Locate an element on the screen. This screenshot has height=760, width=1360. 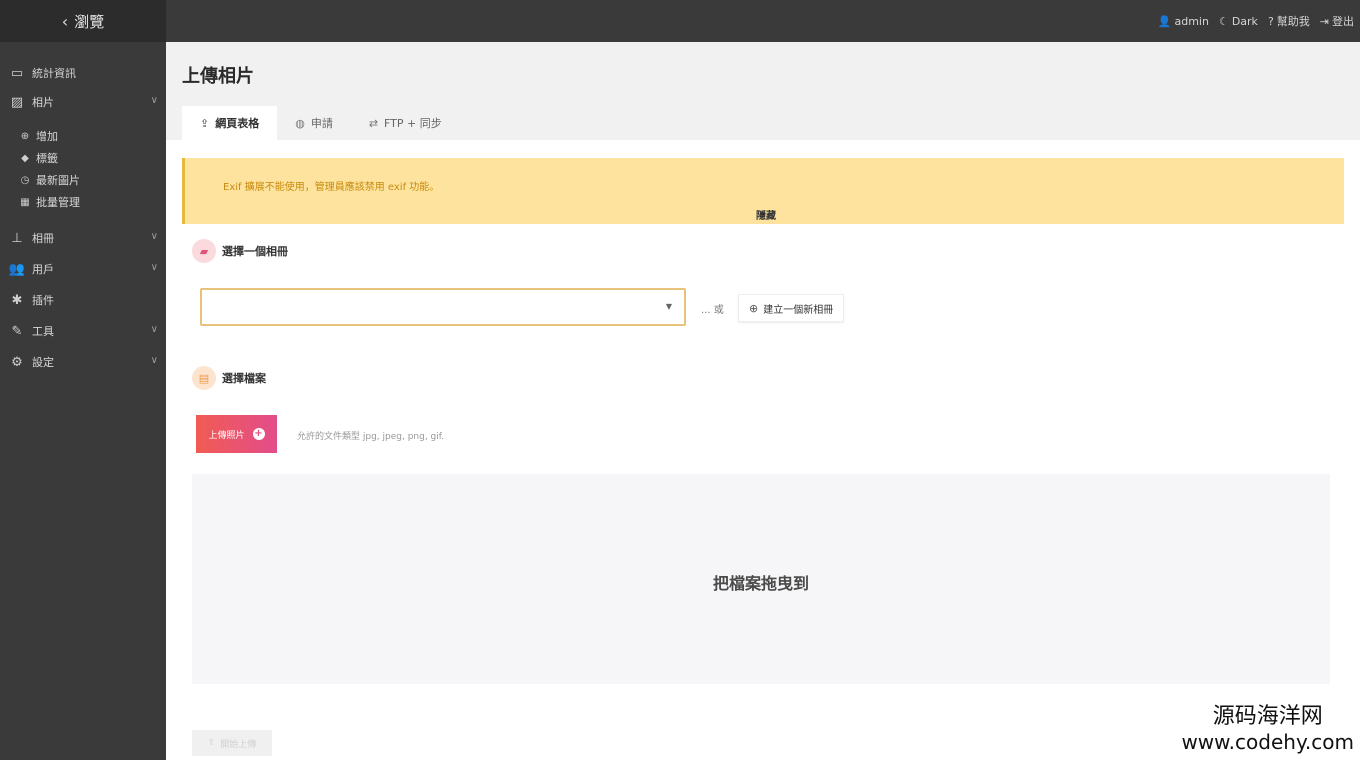
tab-label: 網頁表格 is located at coordinates (237, 123).